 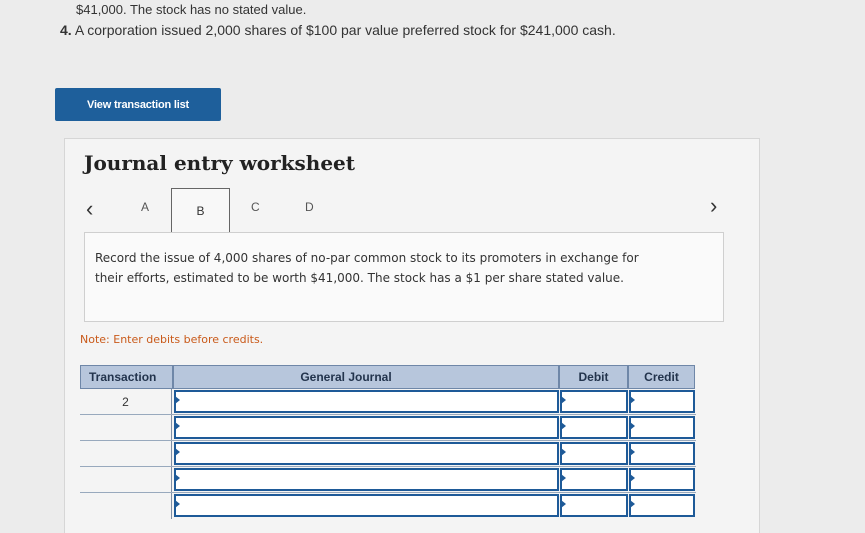 What do you see at coordinates (126, 377) in the screenshot?
I see `header-transaction: Transaction` at bounding box center [126, 377].